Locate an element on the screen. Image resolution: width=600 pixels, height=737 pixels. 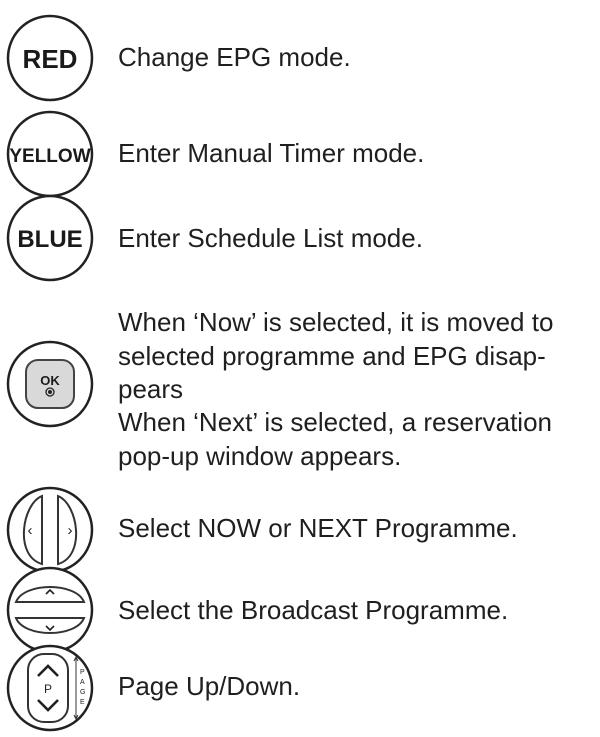
left-right-description: Select NOW or NEXT Programme. is located at coordinates (318, 528).